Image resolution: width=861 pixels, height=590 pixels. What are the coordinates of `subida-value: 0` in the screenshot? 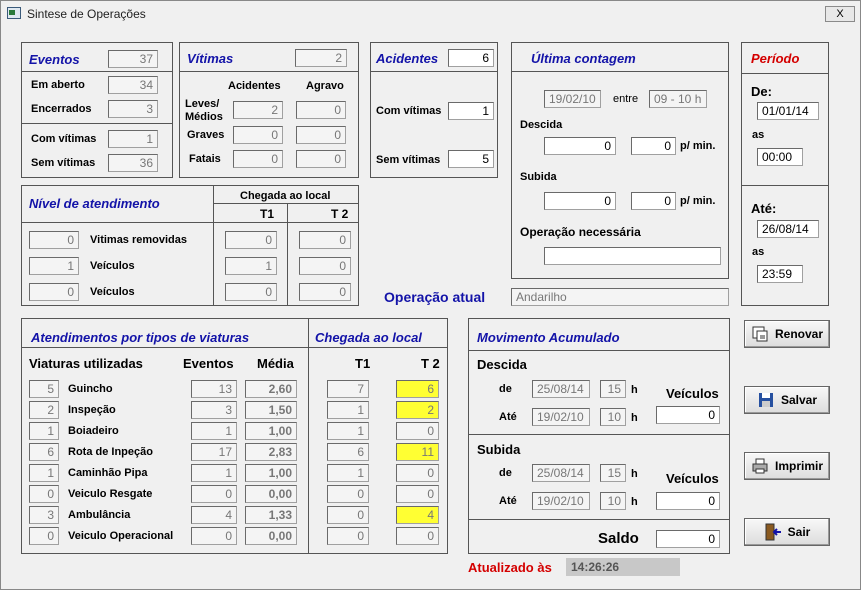 It's located at (580, 201).